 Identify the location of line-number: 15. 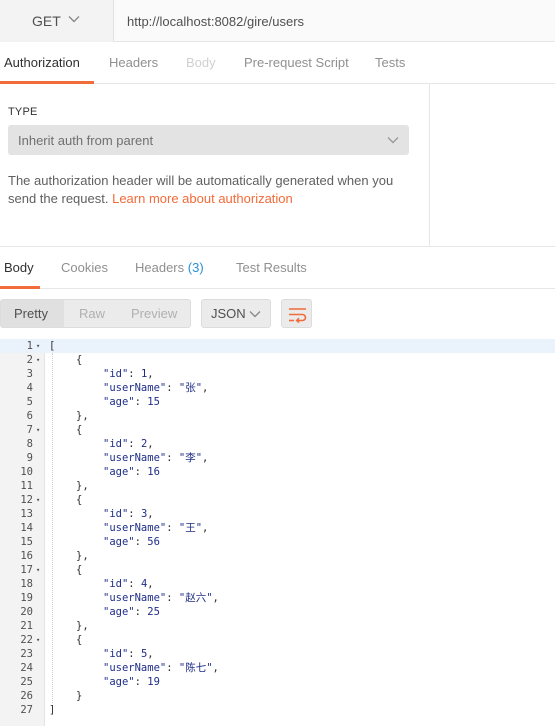
(26, 542).